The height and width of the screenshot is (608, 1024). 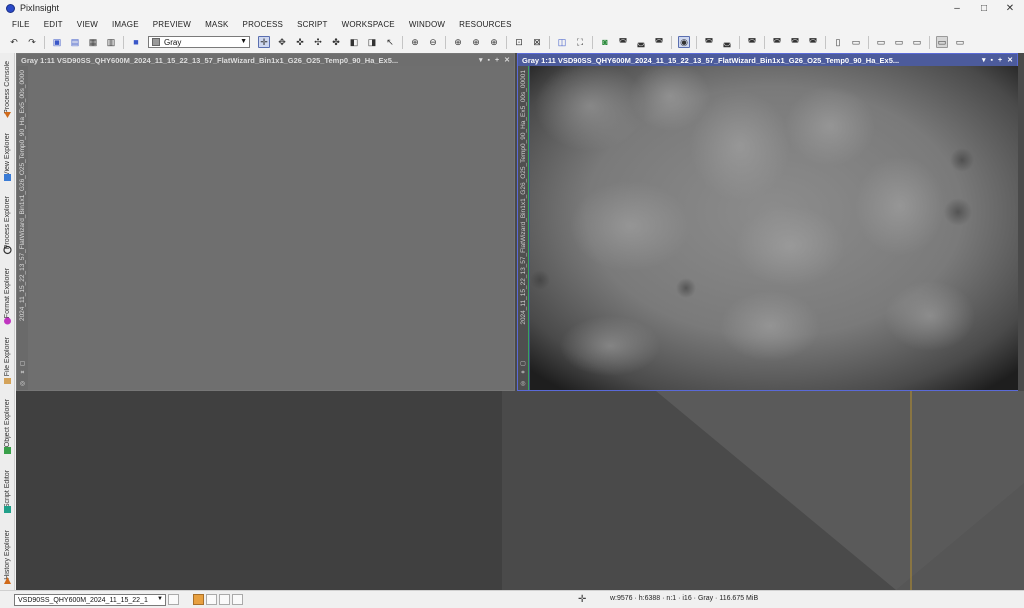 What do you see at coordinates (87, 24) in the screenshot?
I see `menu-view: VIEW` at bounding box center [87, 24].